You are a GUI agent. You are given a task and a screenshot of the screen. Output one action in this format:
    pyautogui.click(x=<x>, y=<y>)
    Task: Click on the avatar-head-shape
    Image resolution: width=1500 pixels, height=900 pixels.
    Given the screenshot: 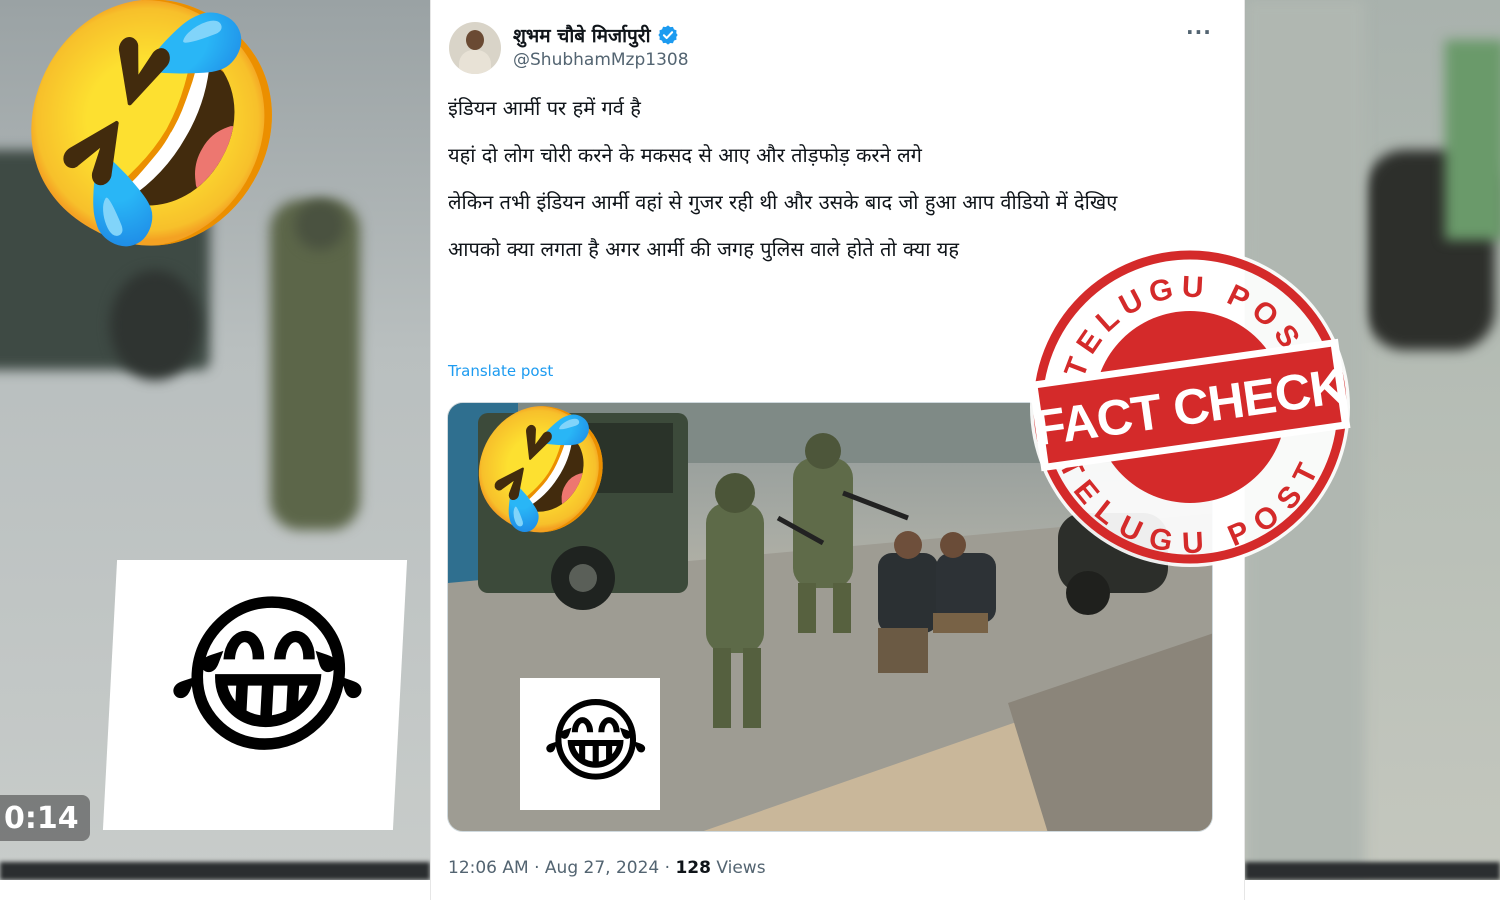 What is the action you would take?
    pyautogui.click(x=475, y=40)
    